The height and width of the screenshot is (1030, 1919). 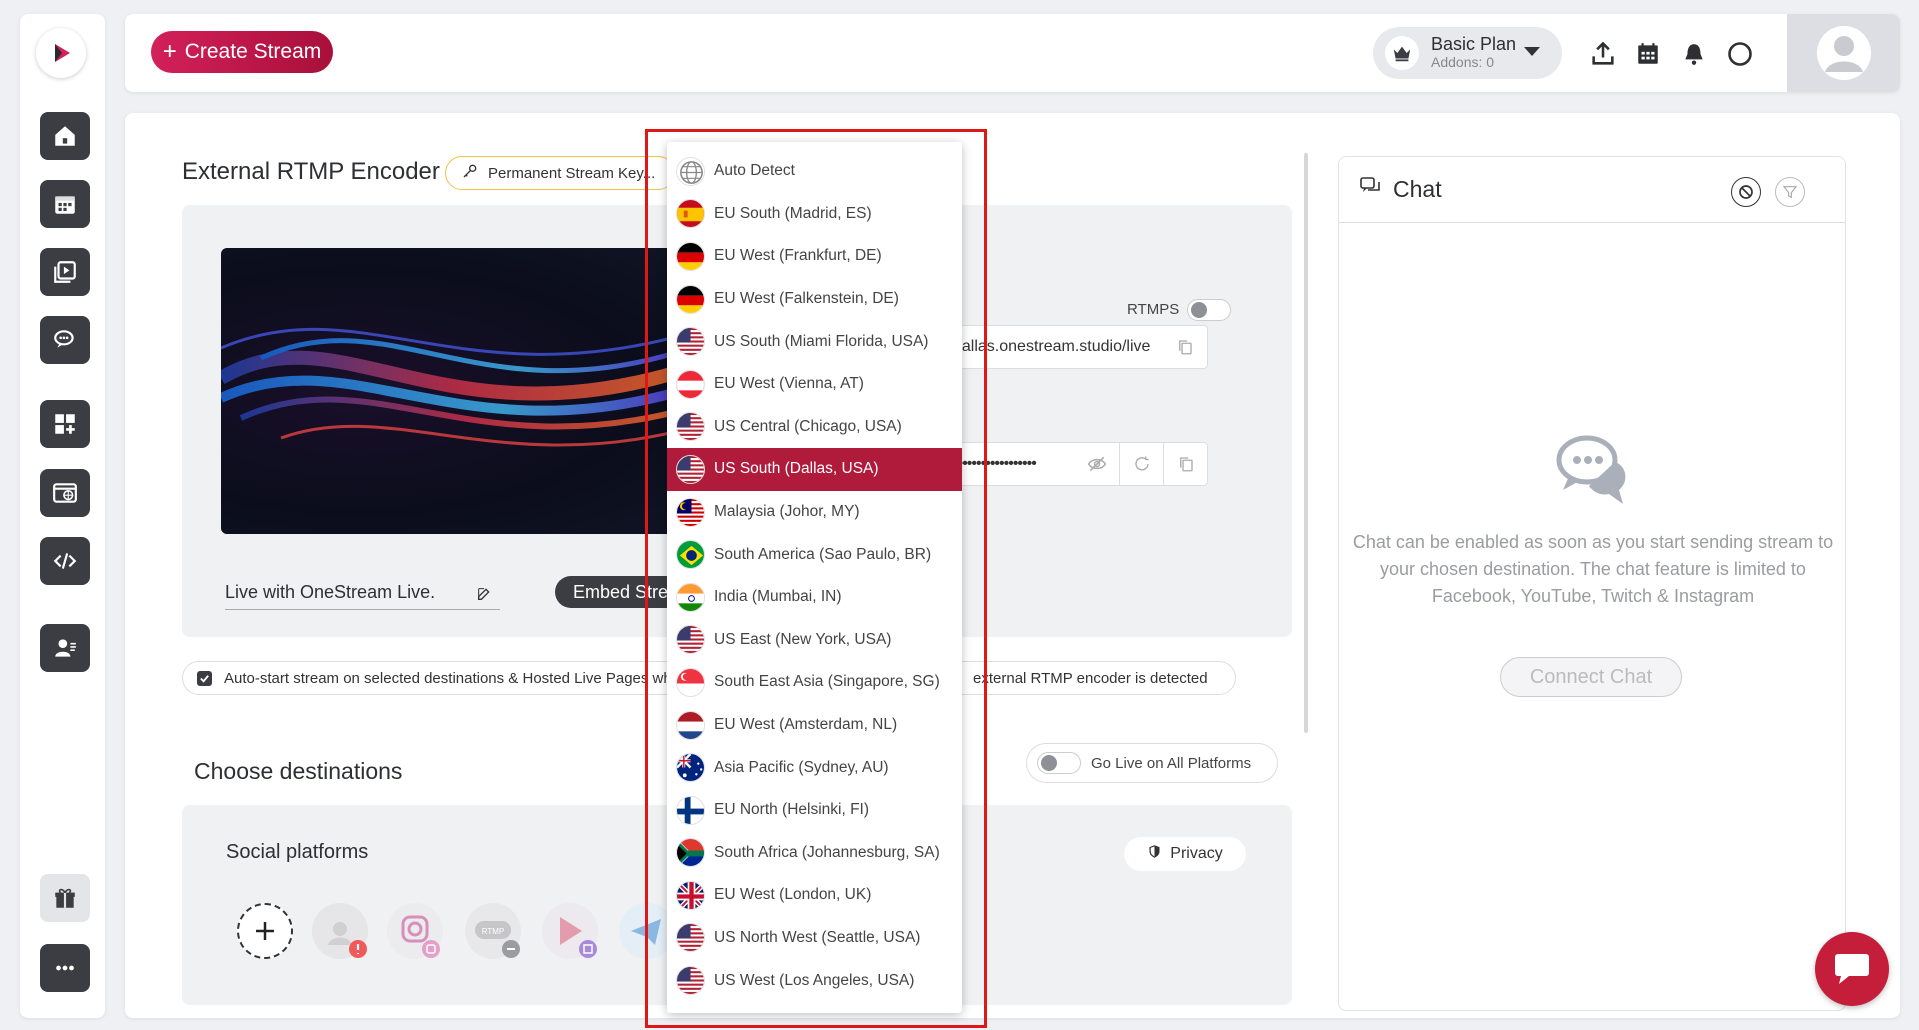 What do you see at coordinates (1209, 310) in the screenshot?
I see `rtmps-toggle` at bounding box center [1209, 310].